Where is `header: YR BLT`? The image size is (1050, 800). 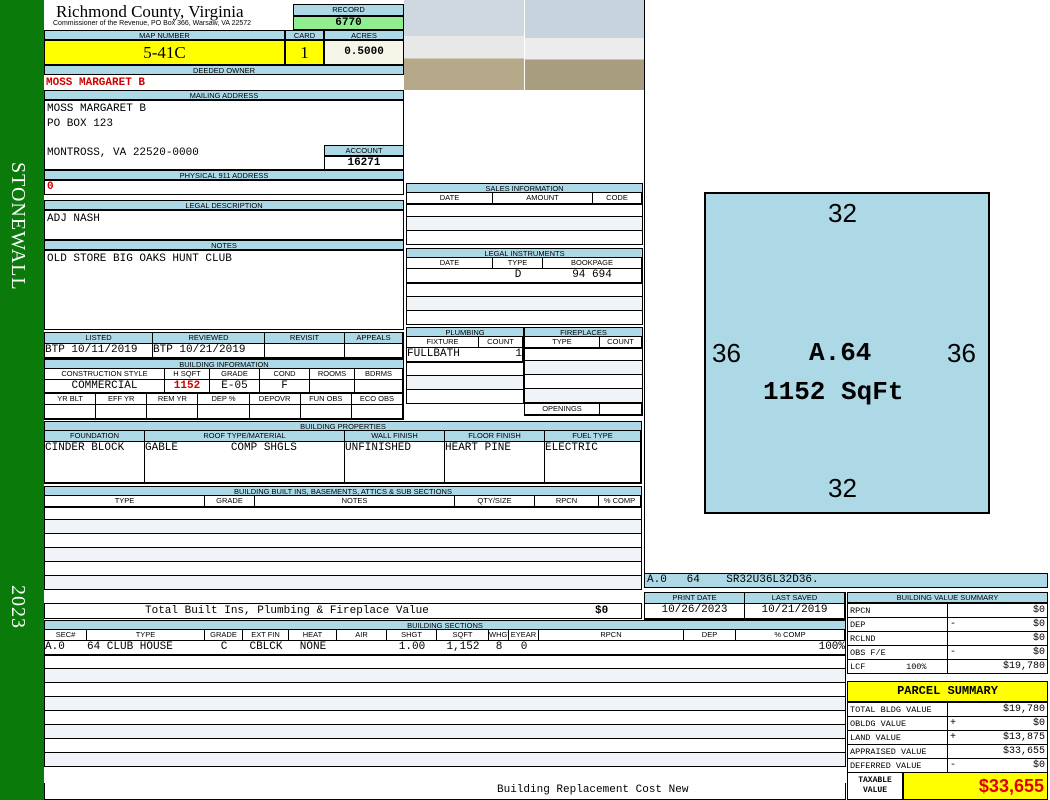 header: YR BLT is located at coordinates (71, 399).